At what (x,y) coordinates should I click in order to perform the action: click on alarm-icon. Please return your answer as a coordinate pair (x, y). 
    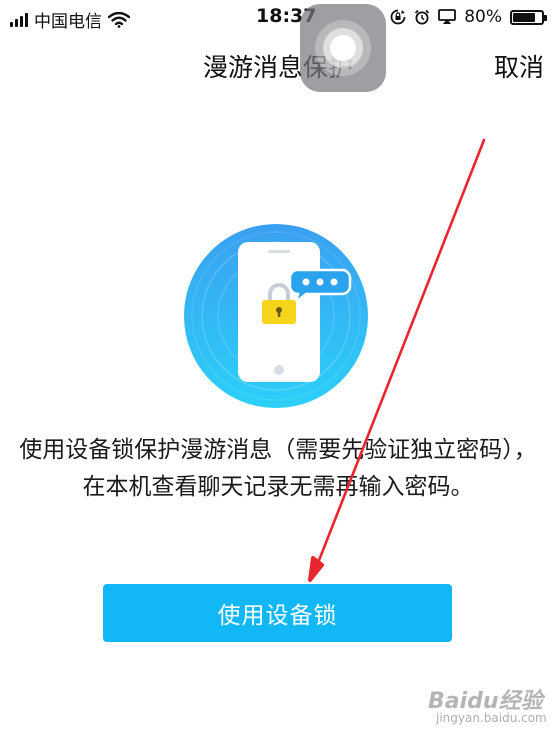
    Looking at the image, I should click on (422, 17).